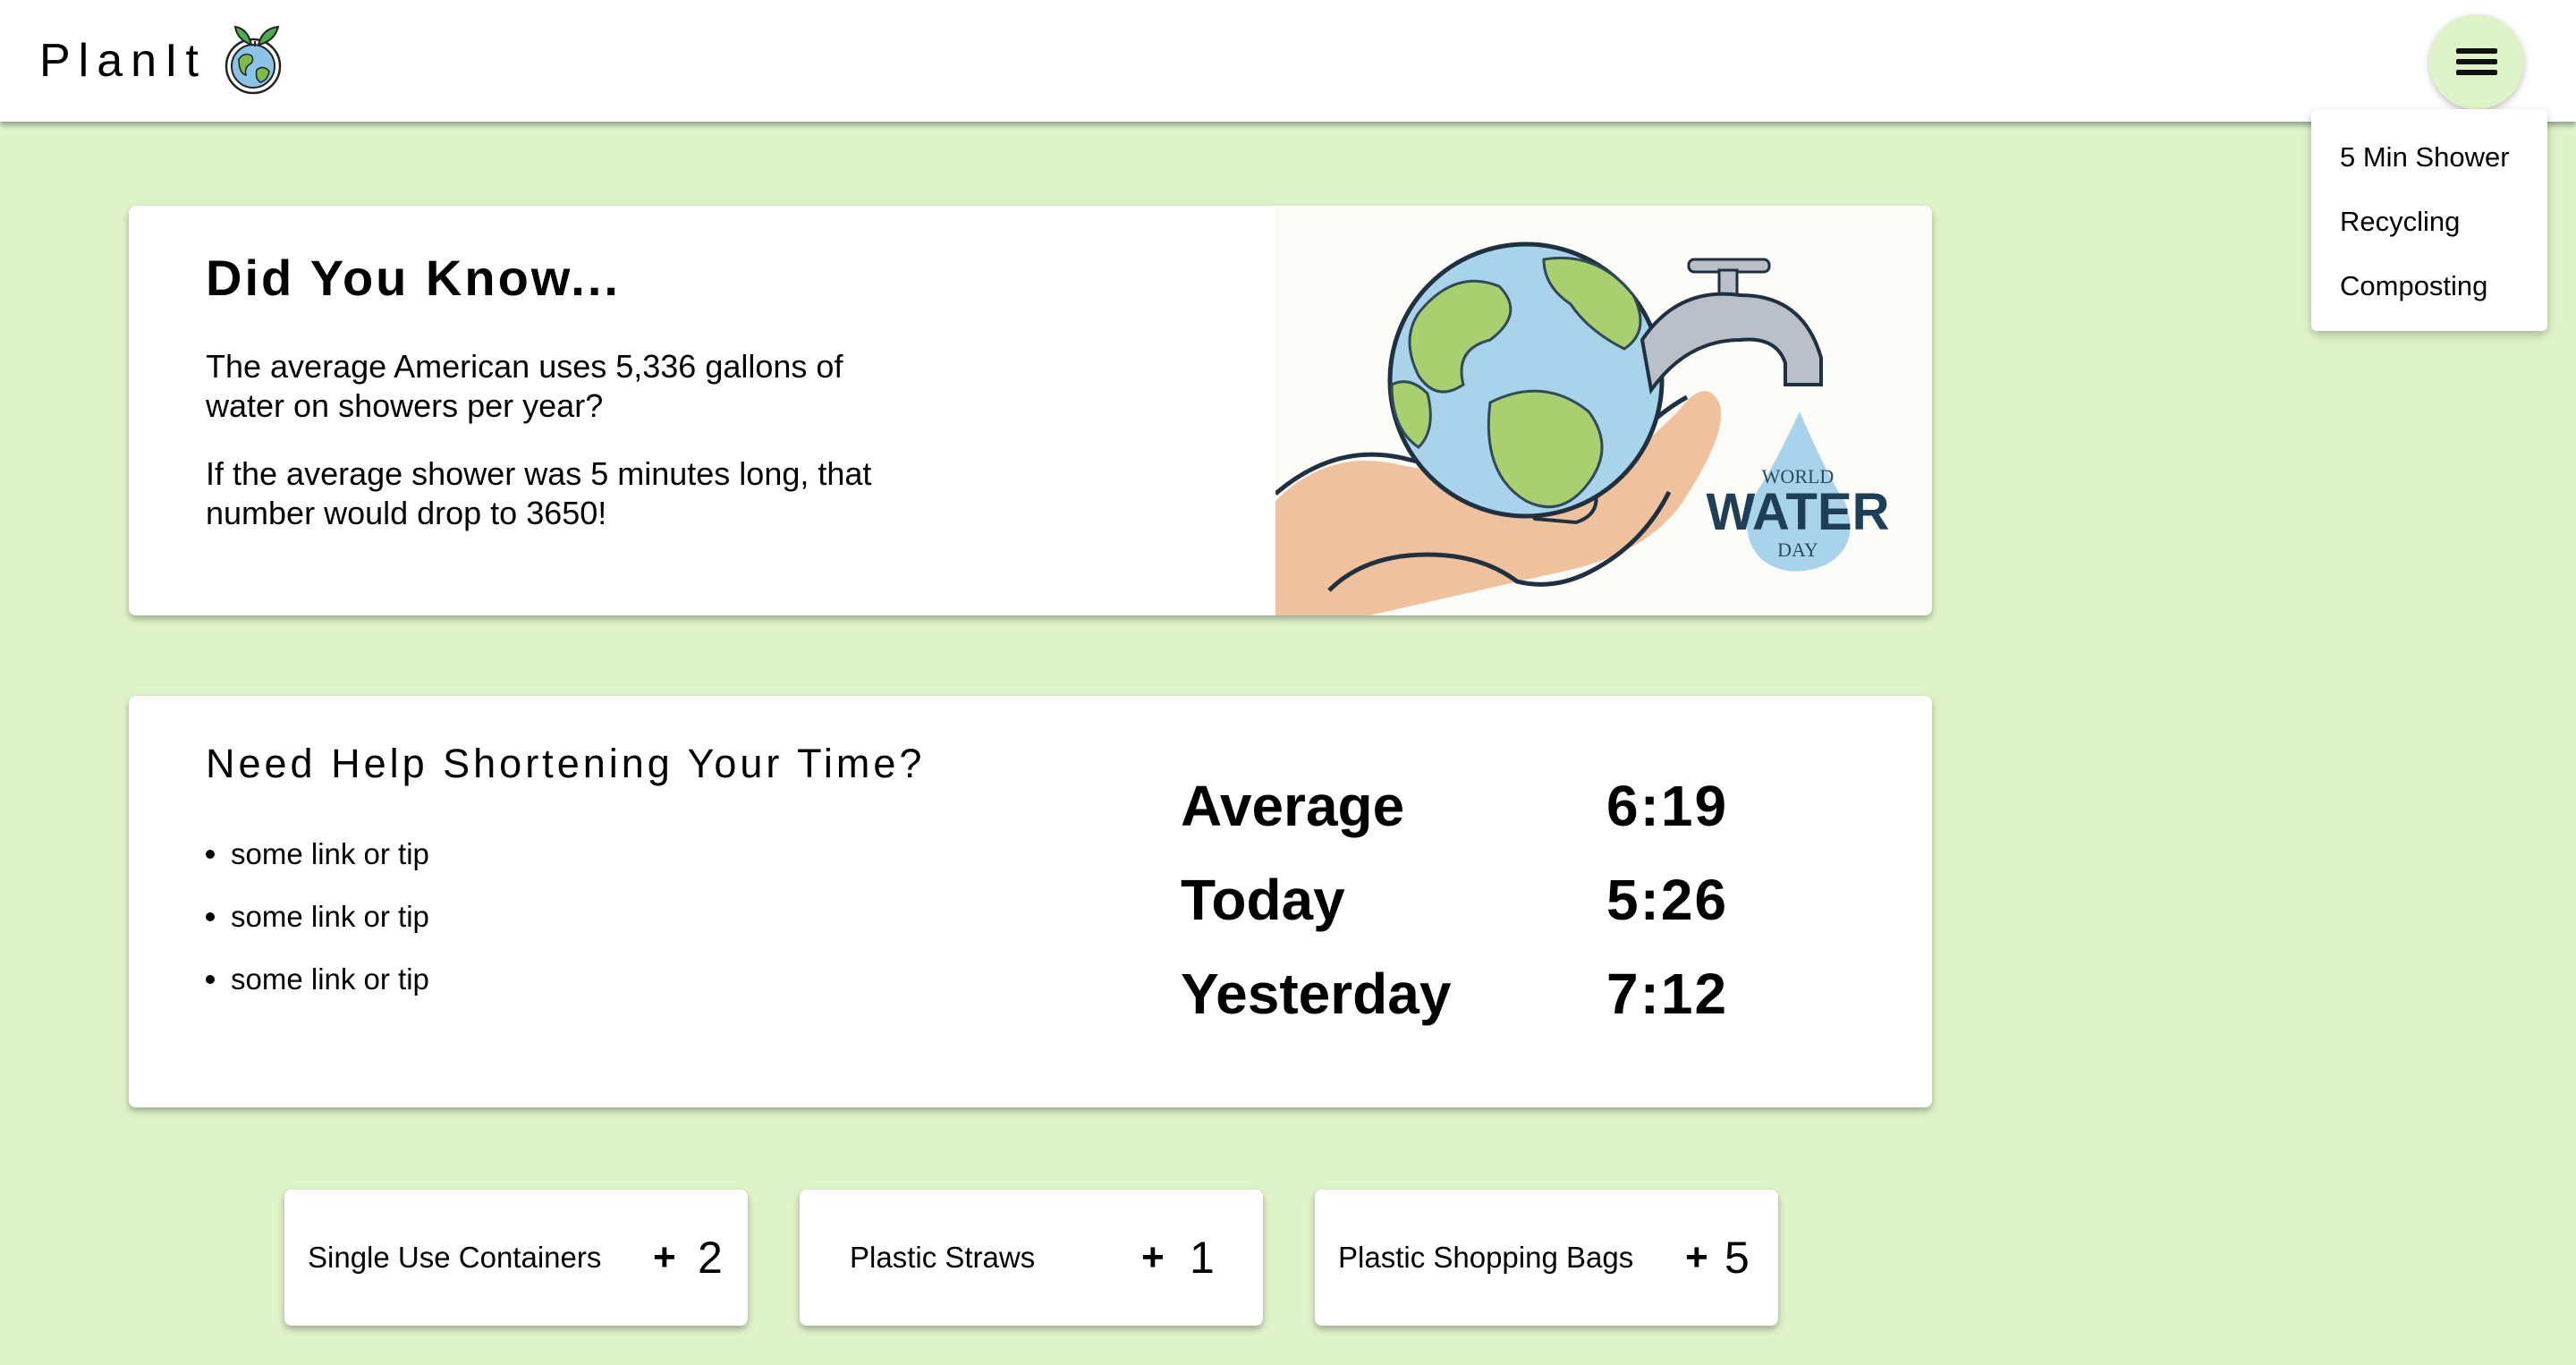 The image size is (2576, 1365). I want to click on illustration-text-water: WATER, so click(1797, 512).